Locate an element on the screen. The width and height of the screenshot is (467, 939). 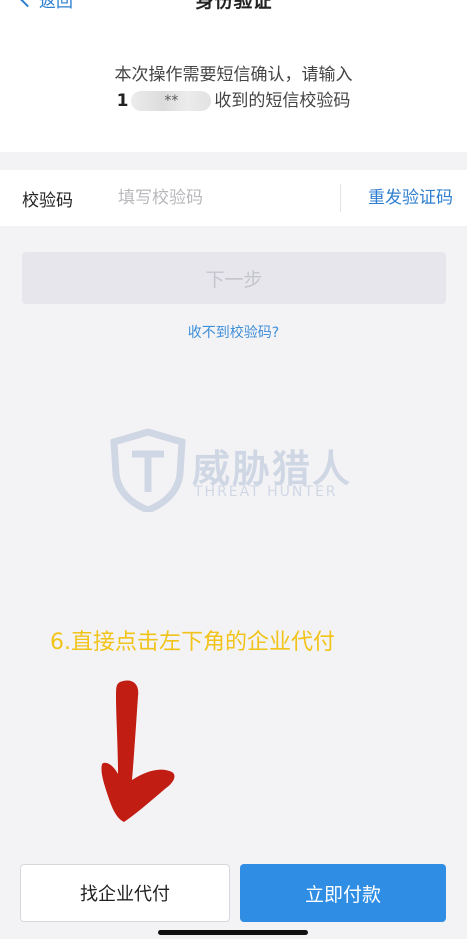
no-code-link: 收不到校验码? is located at coordinates (233, 332).